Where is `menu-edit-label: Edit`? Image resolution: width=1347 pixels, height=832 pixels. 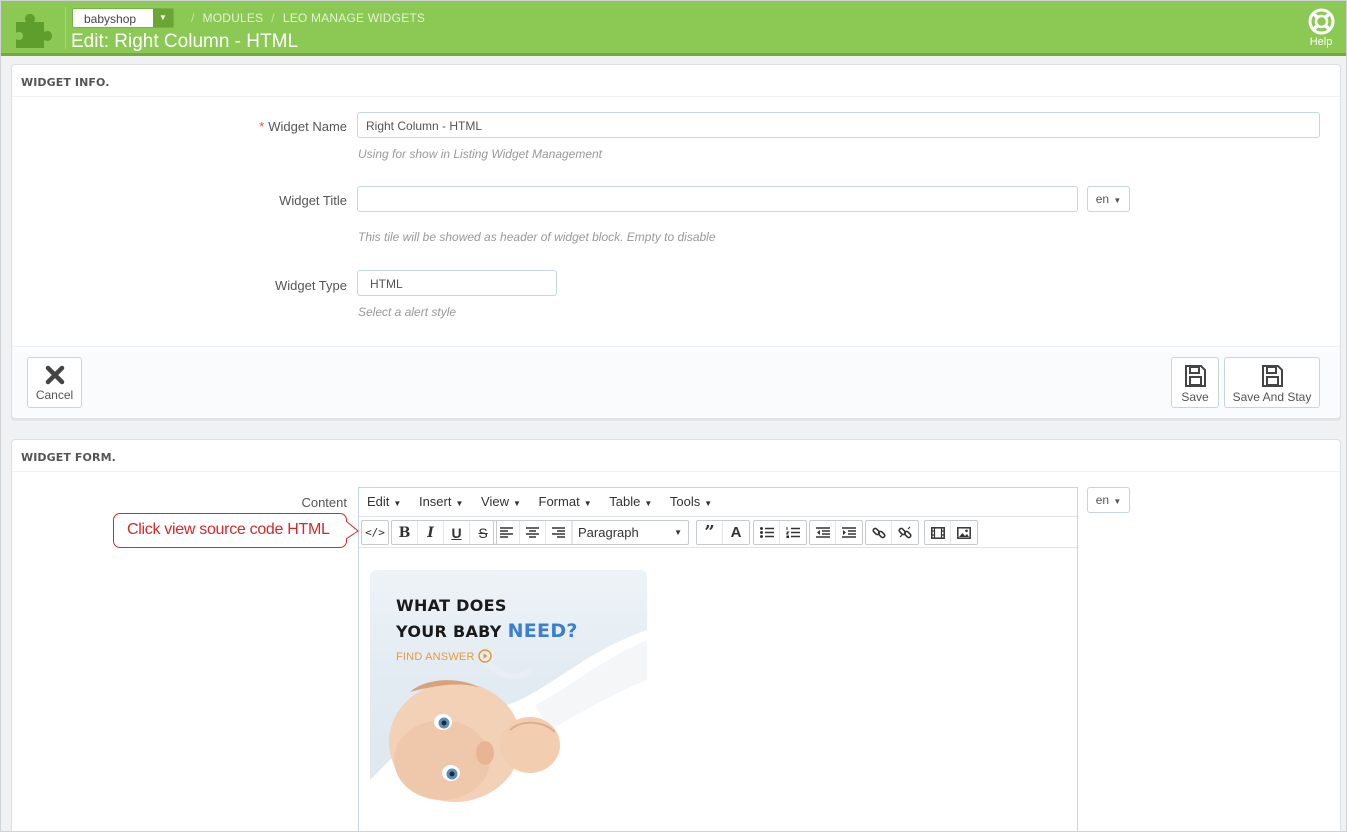 menu-edit-label: Edit is located at coordinates (378, 501).